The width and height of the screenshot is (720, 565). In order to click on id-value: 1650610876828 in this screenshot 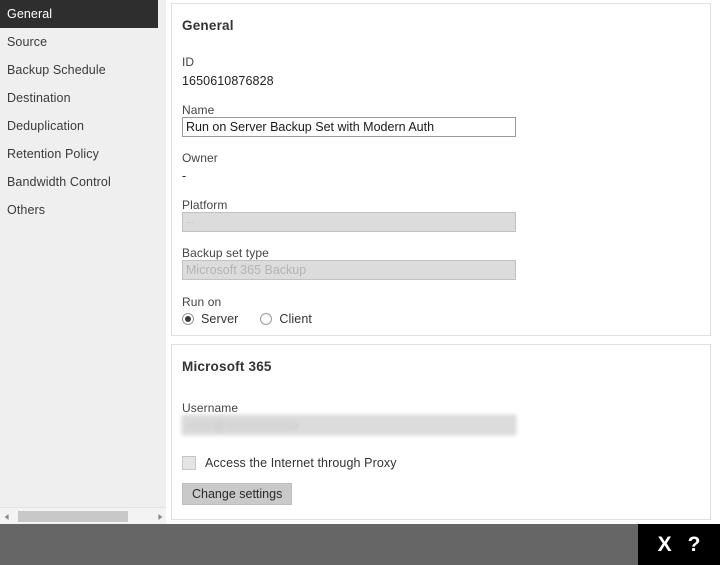, I will do `click(228, 81)`.